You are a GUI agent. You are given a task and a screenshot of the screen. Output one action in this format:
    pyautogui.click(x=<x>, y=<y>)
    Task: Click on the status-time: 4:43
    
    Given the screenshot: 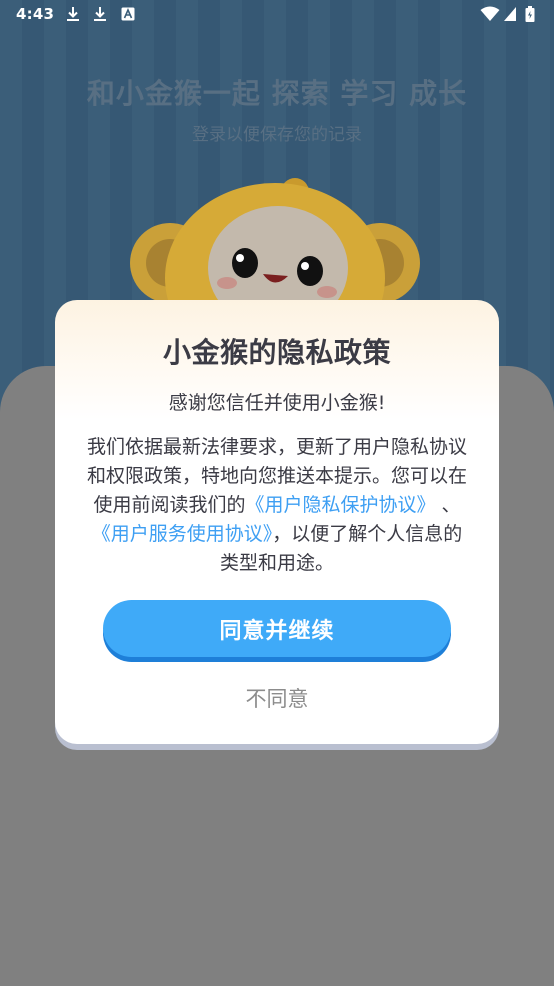 What is the action you would take?
    pyautogui.click(x=35, y=14)
    